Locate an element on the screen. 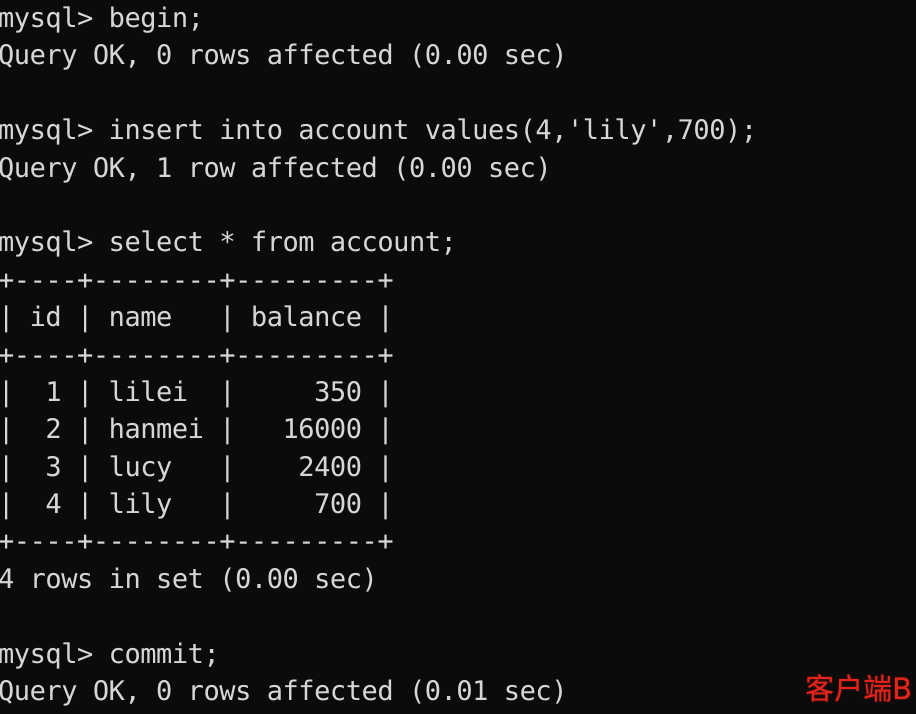 This screenshot has height=714, width=916. table-row: | 1 | lilei | 350 | is located at coordinates (197, 392).